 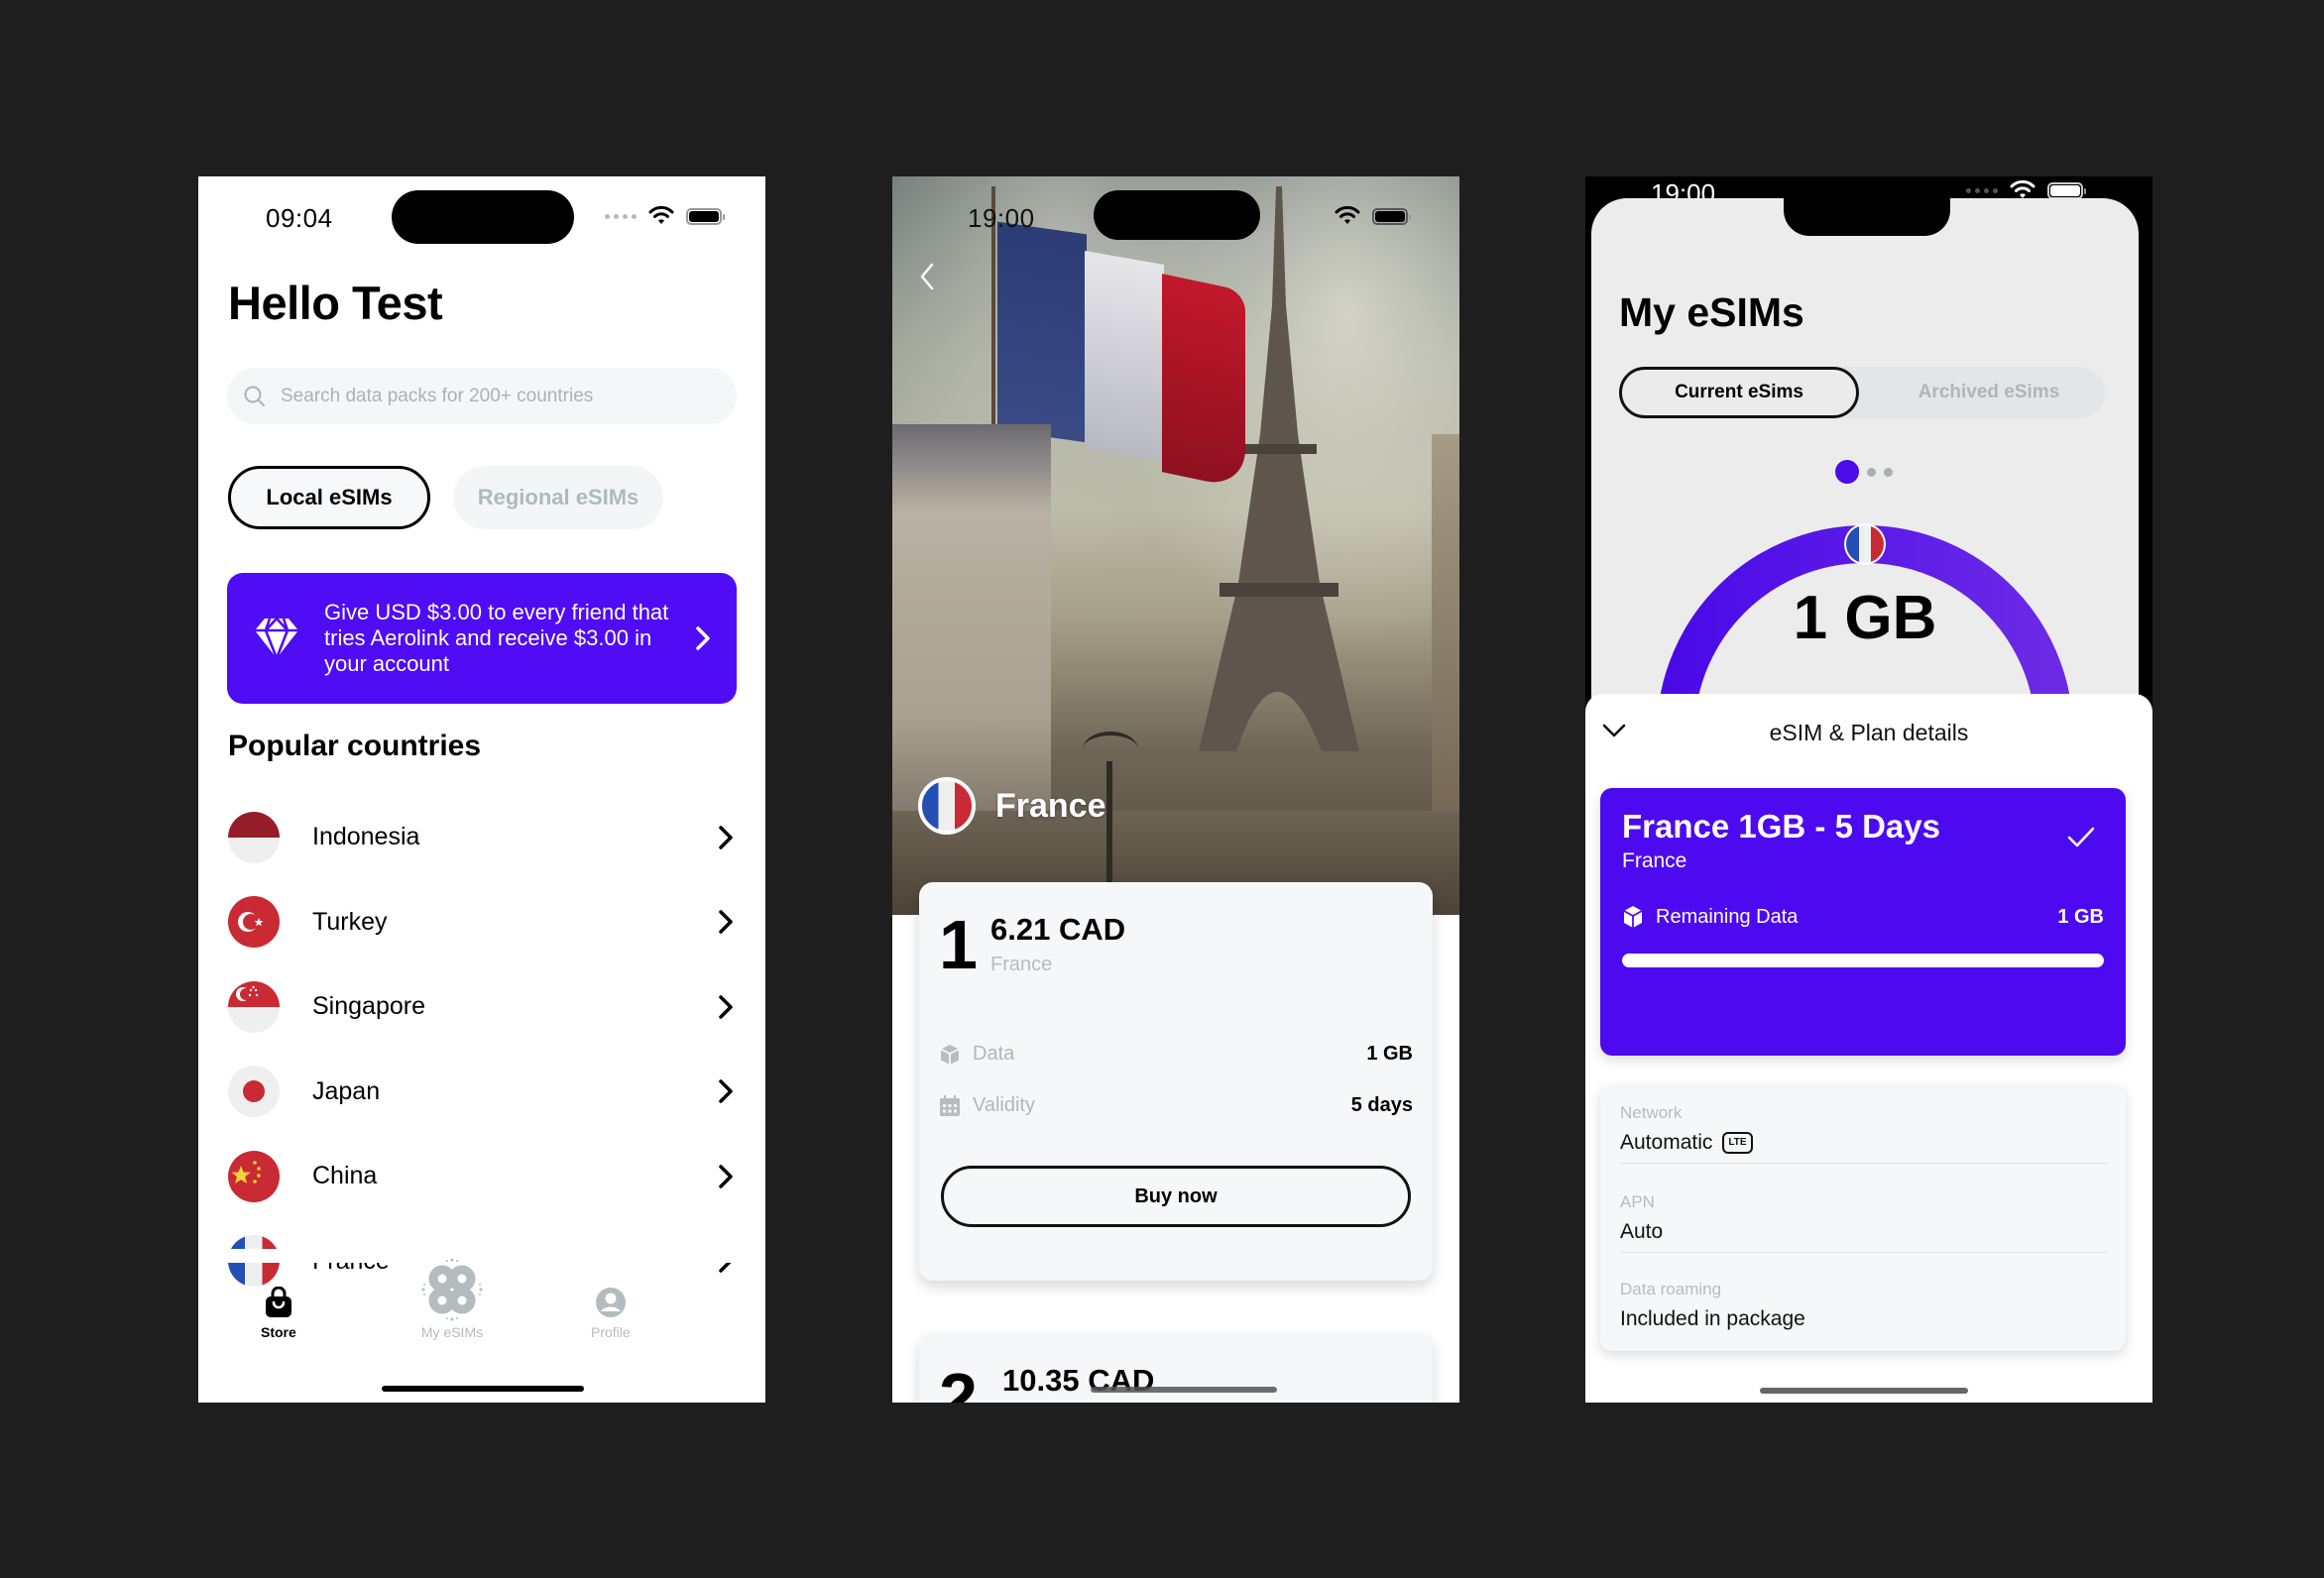 I want to click on china-flag-icon, so click(x=254, y=1176).